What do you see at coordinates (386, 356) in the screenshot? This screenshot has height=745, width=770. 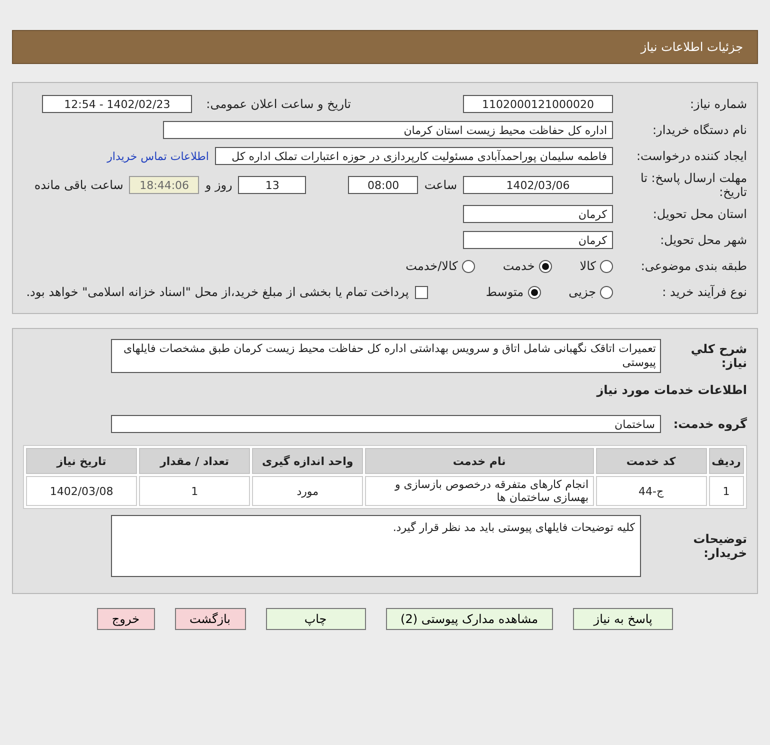 I see `summary-field: تعمیرات اتاقک نگهبانی شامل اتاق و سرویس بهداشتی اداره کل حفاظت محیط زیست کرمان طبق مشخصات فایلهای پیوستی` at bounding box center [386, 356].